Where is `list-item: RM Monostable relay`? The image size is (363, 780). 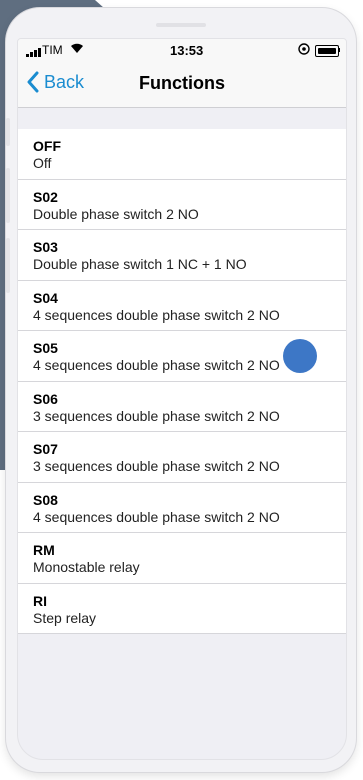 list-item: RM Monostable relay is located at coordinates (182, 558).